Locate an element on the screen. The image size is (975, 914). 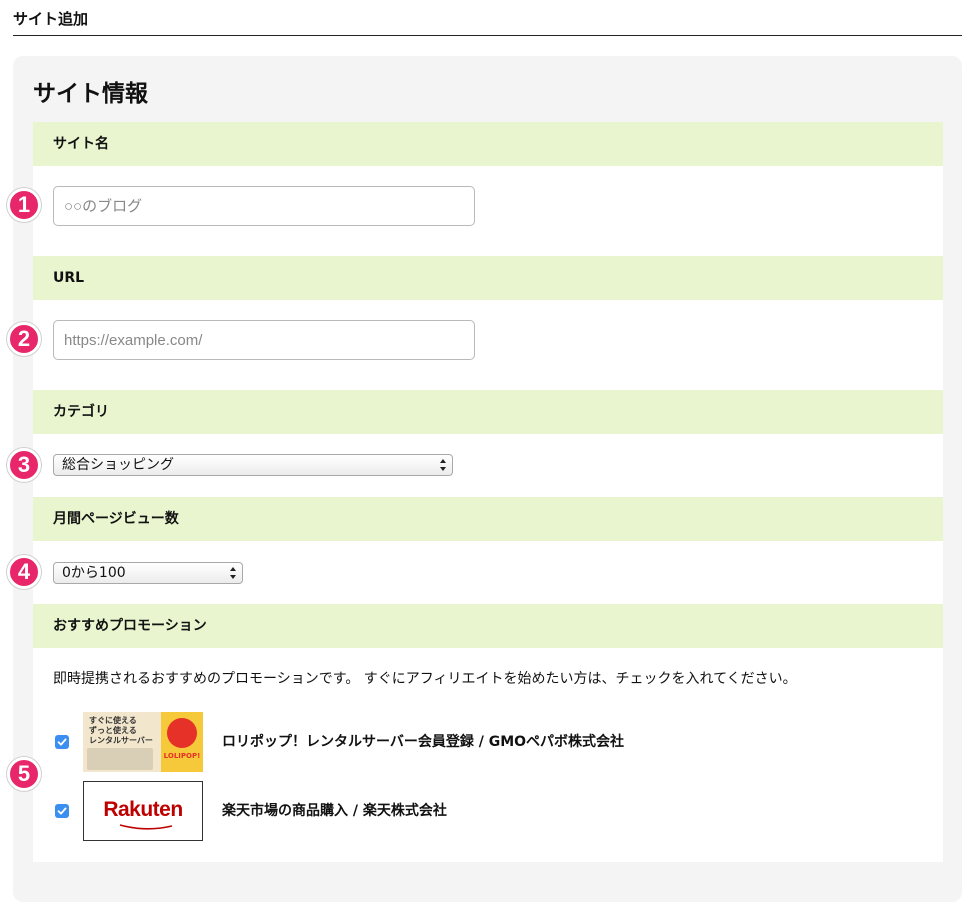
category-select: 総合ショッピング is located at coordinates (253, 465).